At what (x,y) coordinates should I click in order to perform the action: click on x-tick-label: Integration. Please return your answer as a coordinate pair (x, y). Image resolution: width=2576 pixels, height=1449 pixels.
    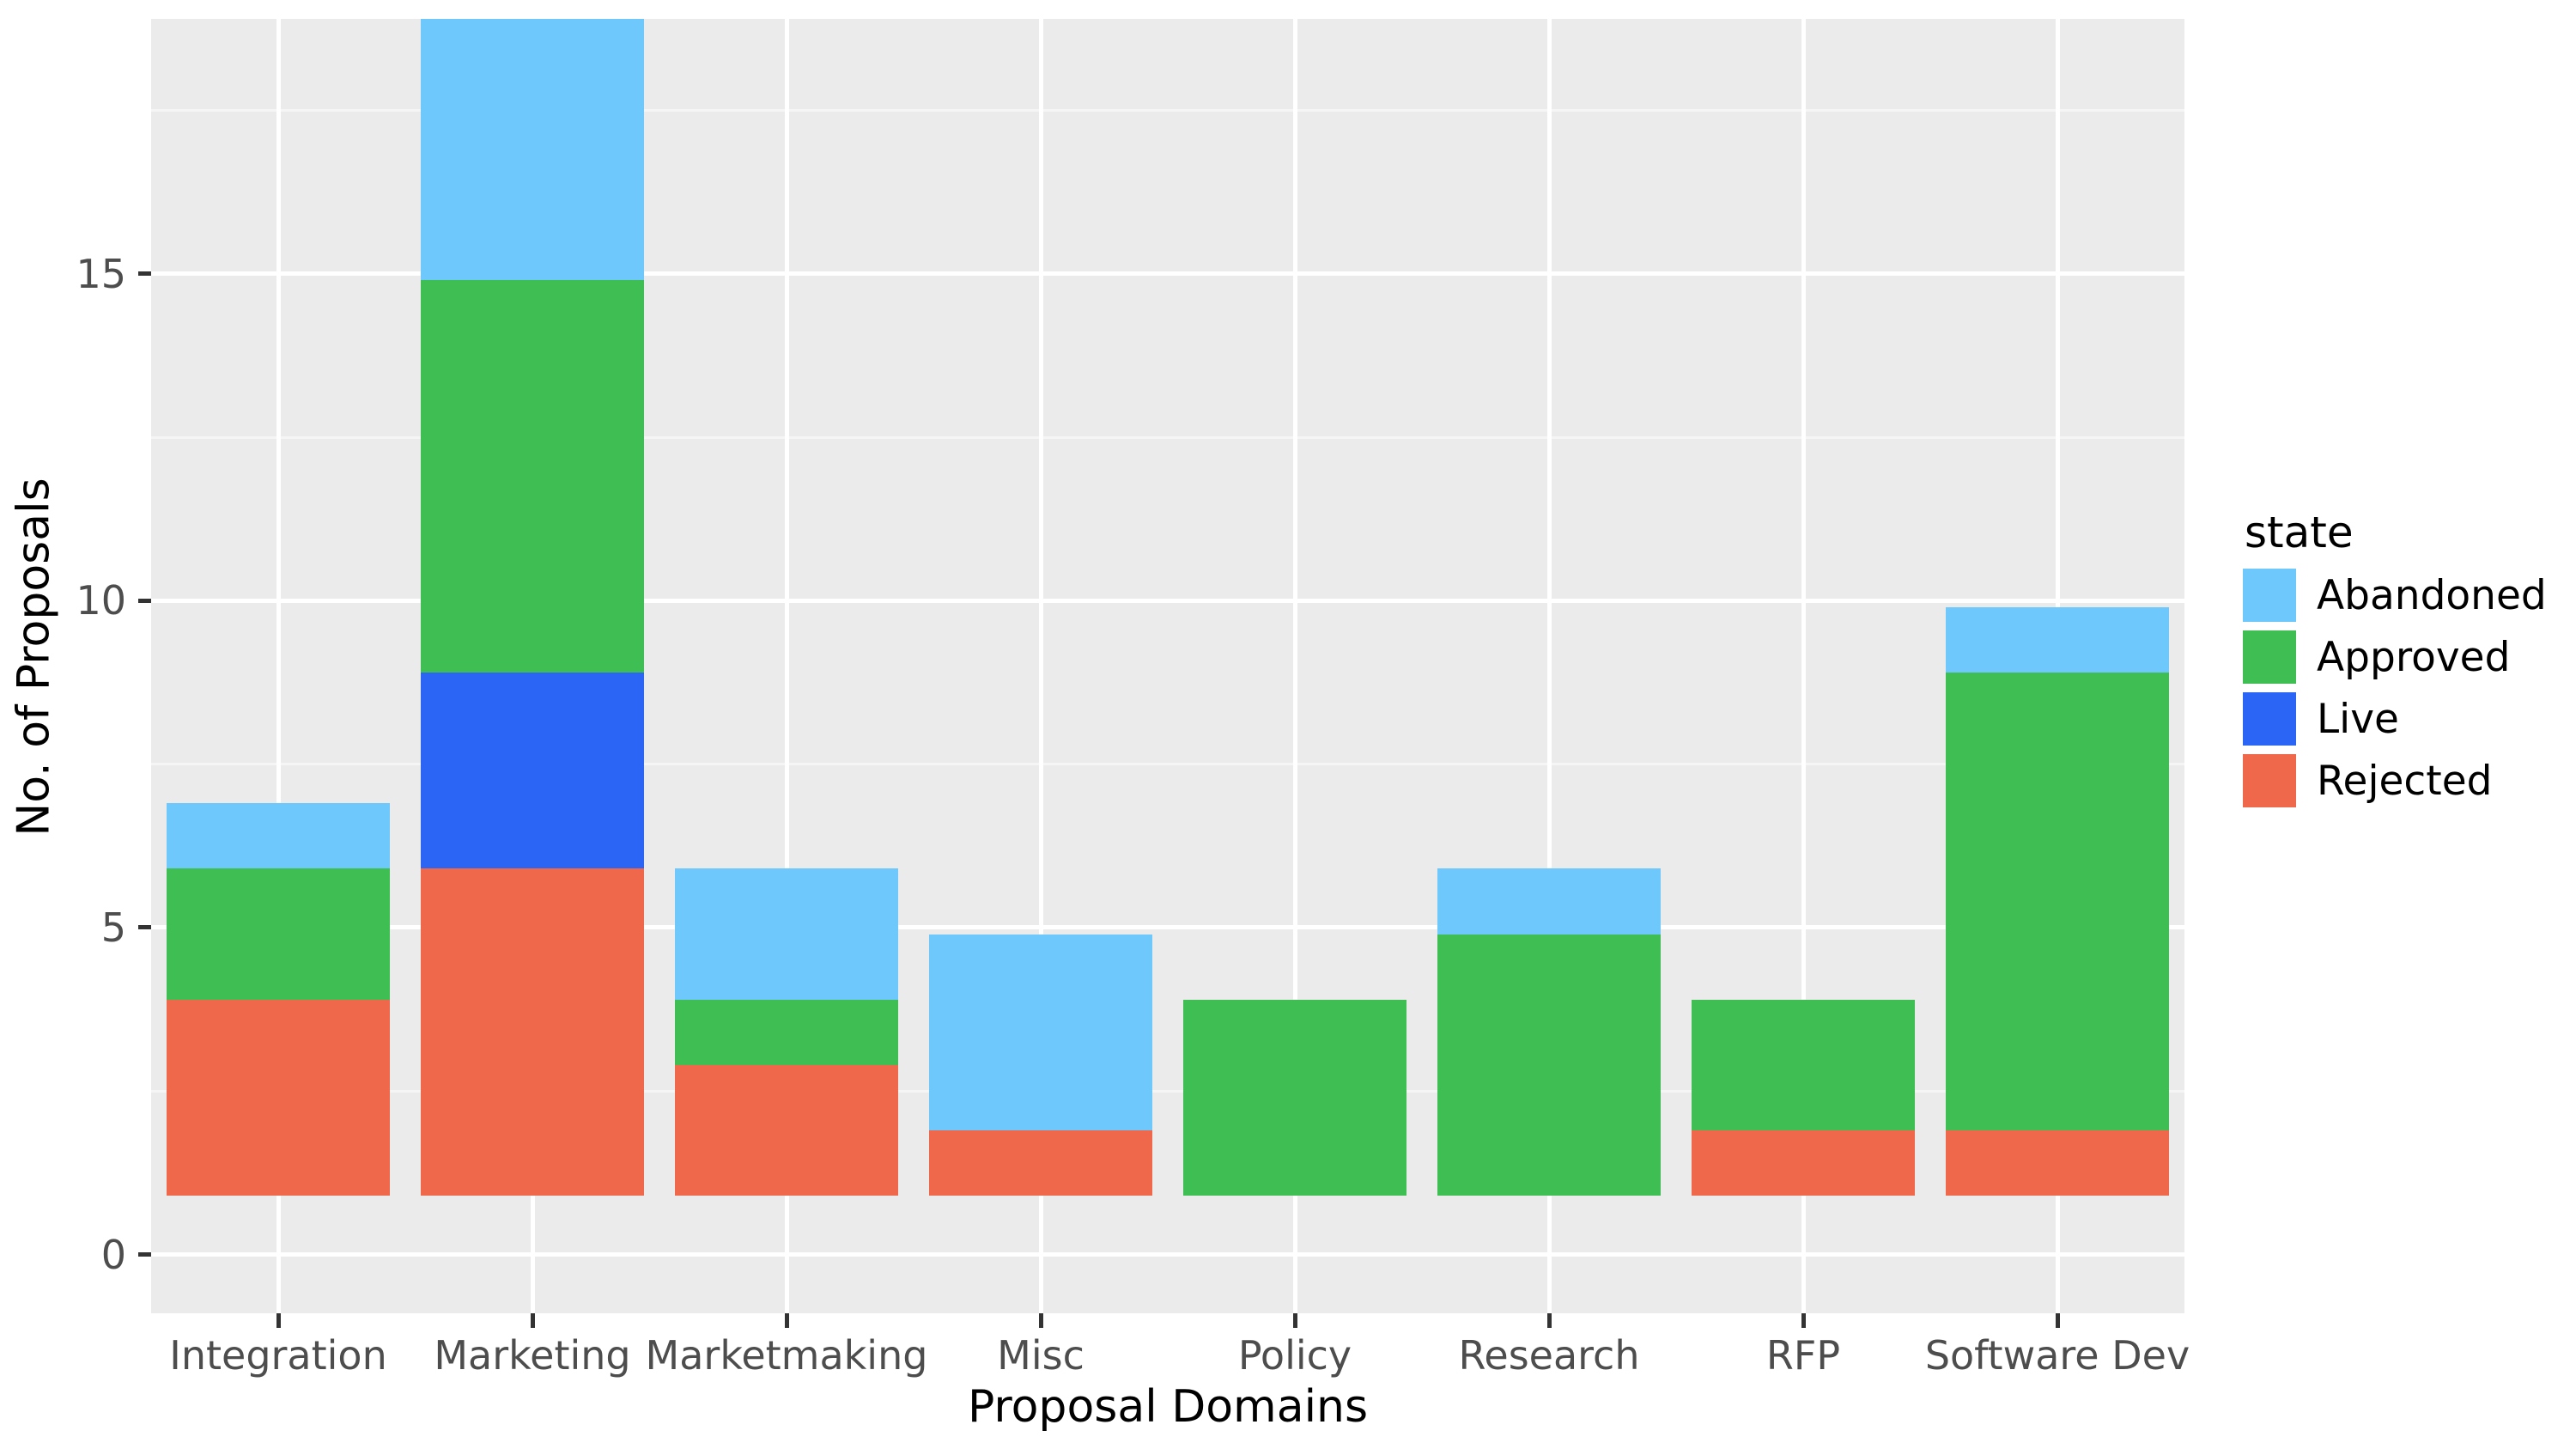
    Looking at the image, I should click on (278, 1355).